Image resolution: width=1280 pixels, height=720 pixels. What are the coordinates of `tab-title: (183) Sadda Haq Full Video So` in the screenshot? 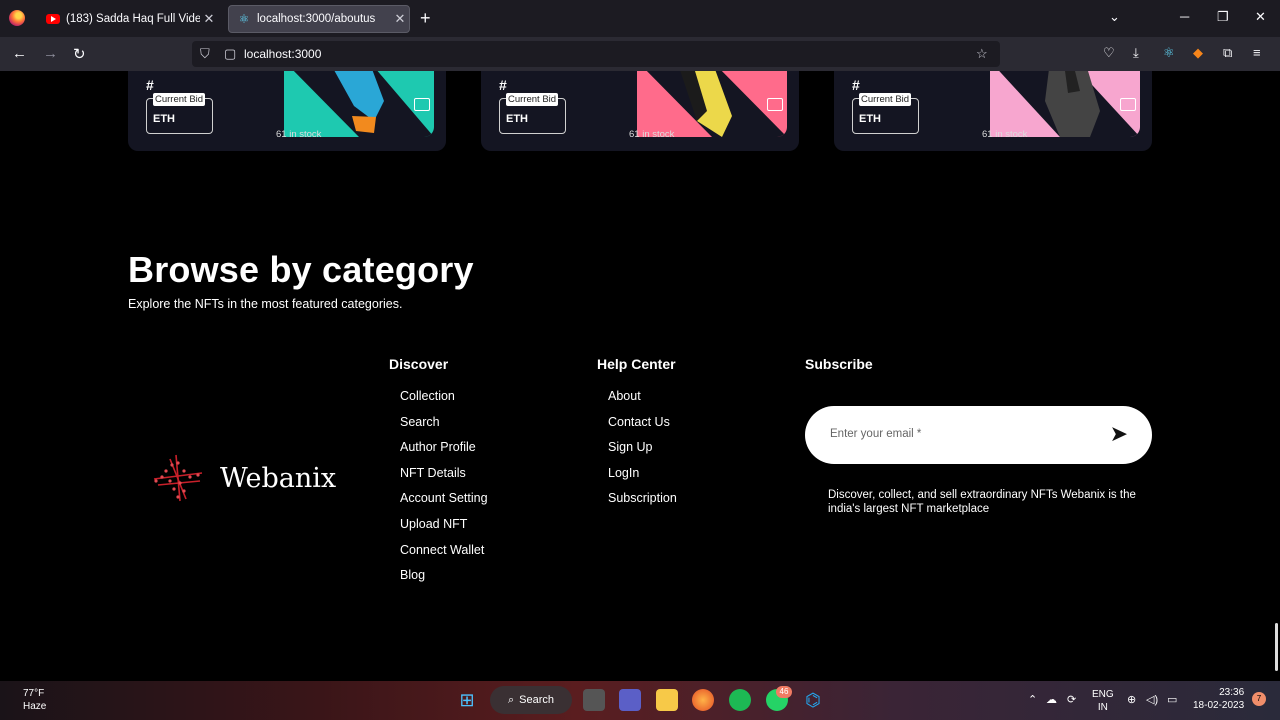 It's located at (133, 19).